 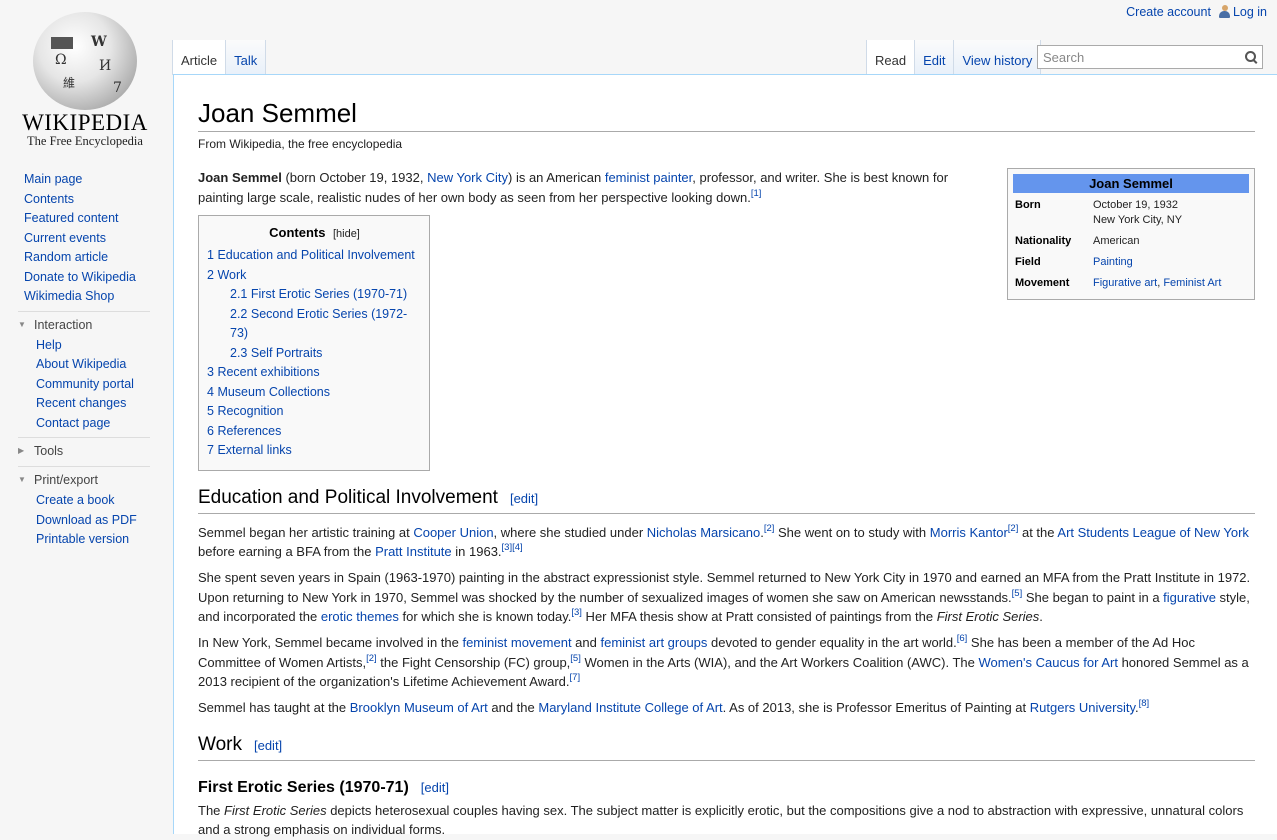 I want to click on view-tabs: Read Edit View history, so click(x=954, y=57).